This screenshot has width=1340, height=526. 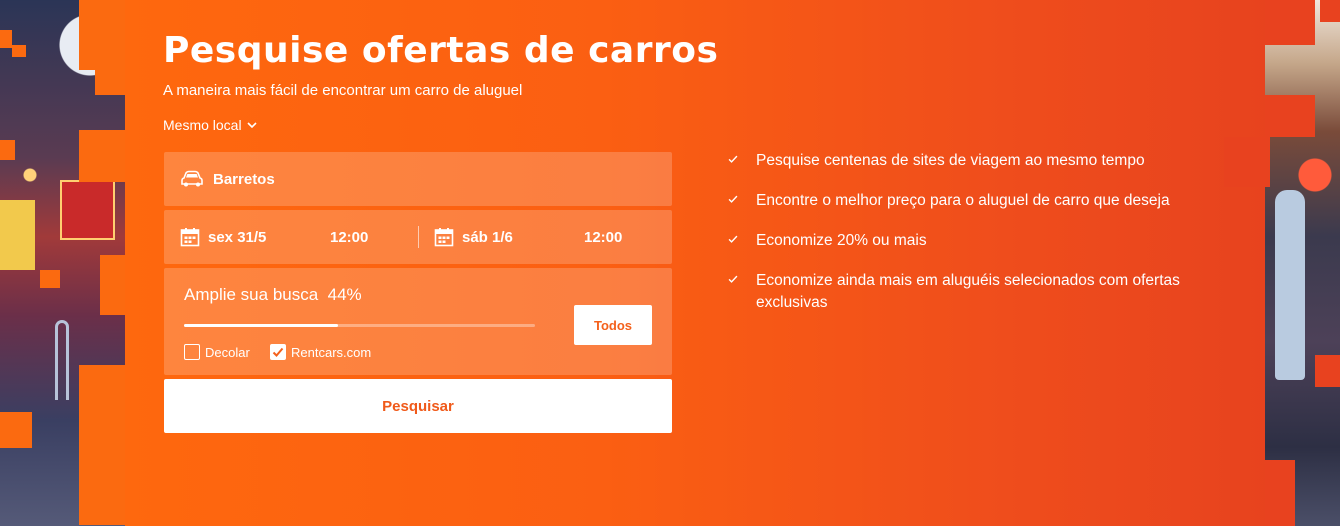 I want to click on provider-checkbox-decolar: Decolar, so click(x=217, y=352).